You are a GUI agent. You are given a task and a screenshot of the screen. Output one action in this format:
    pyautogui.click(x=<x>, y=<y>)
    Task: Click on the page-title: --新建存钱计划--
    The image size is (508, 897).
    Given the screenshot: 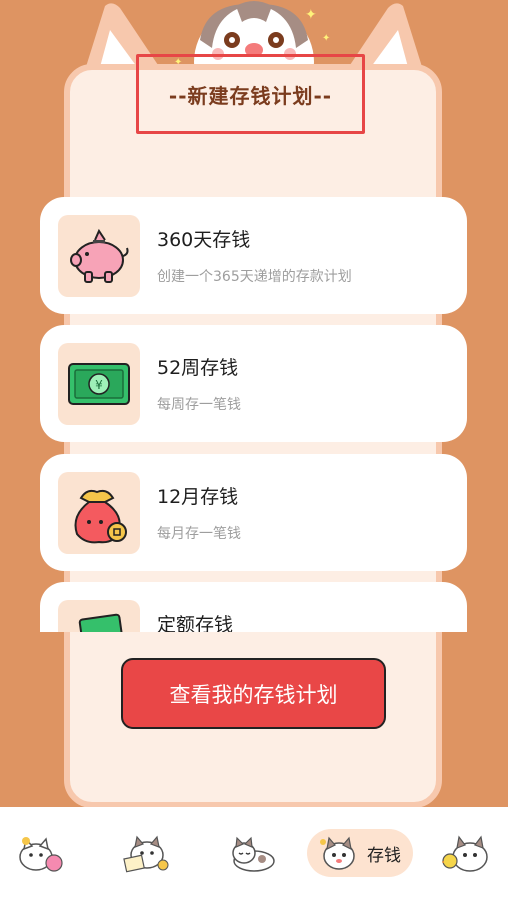 What is the action you would take?
    pyautogui.click(x=250, y=95)
    